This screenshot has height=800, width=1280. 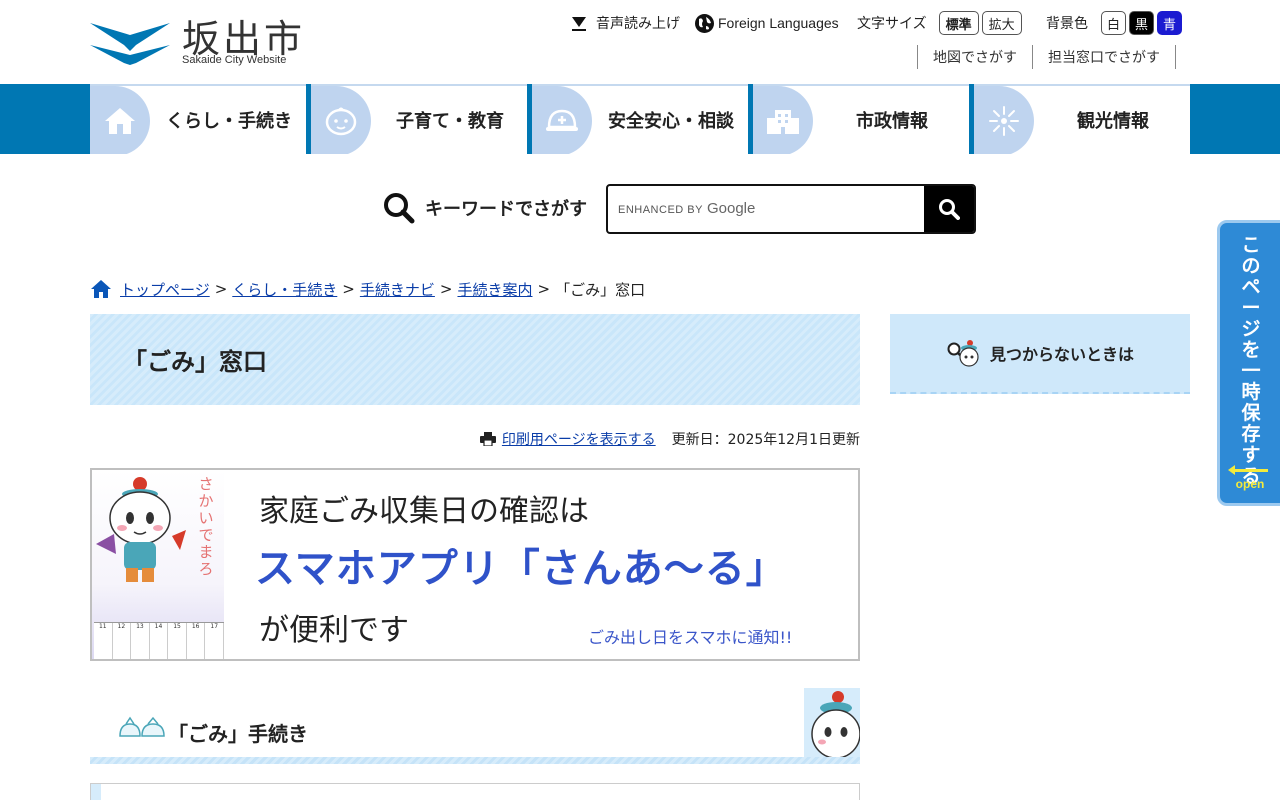 I want to click on house-icon, so click(x=120, y=121).